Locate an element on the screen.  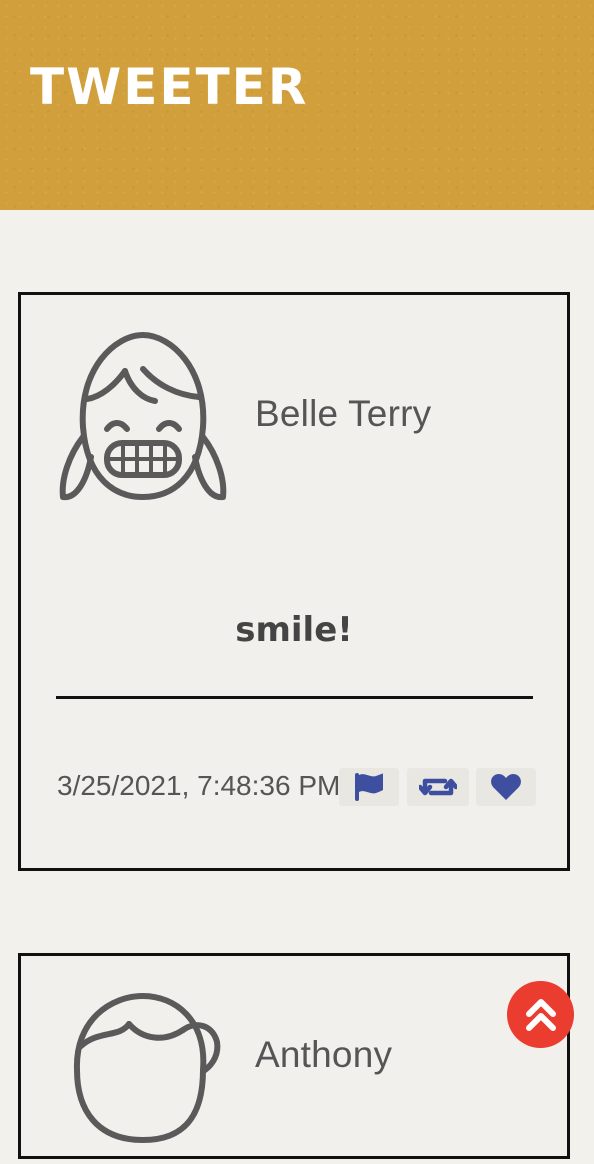
back-to-top-button is located at coordinates (540, 1014).